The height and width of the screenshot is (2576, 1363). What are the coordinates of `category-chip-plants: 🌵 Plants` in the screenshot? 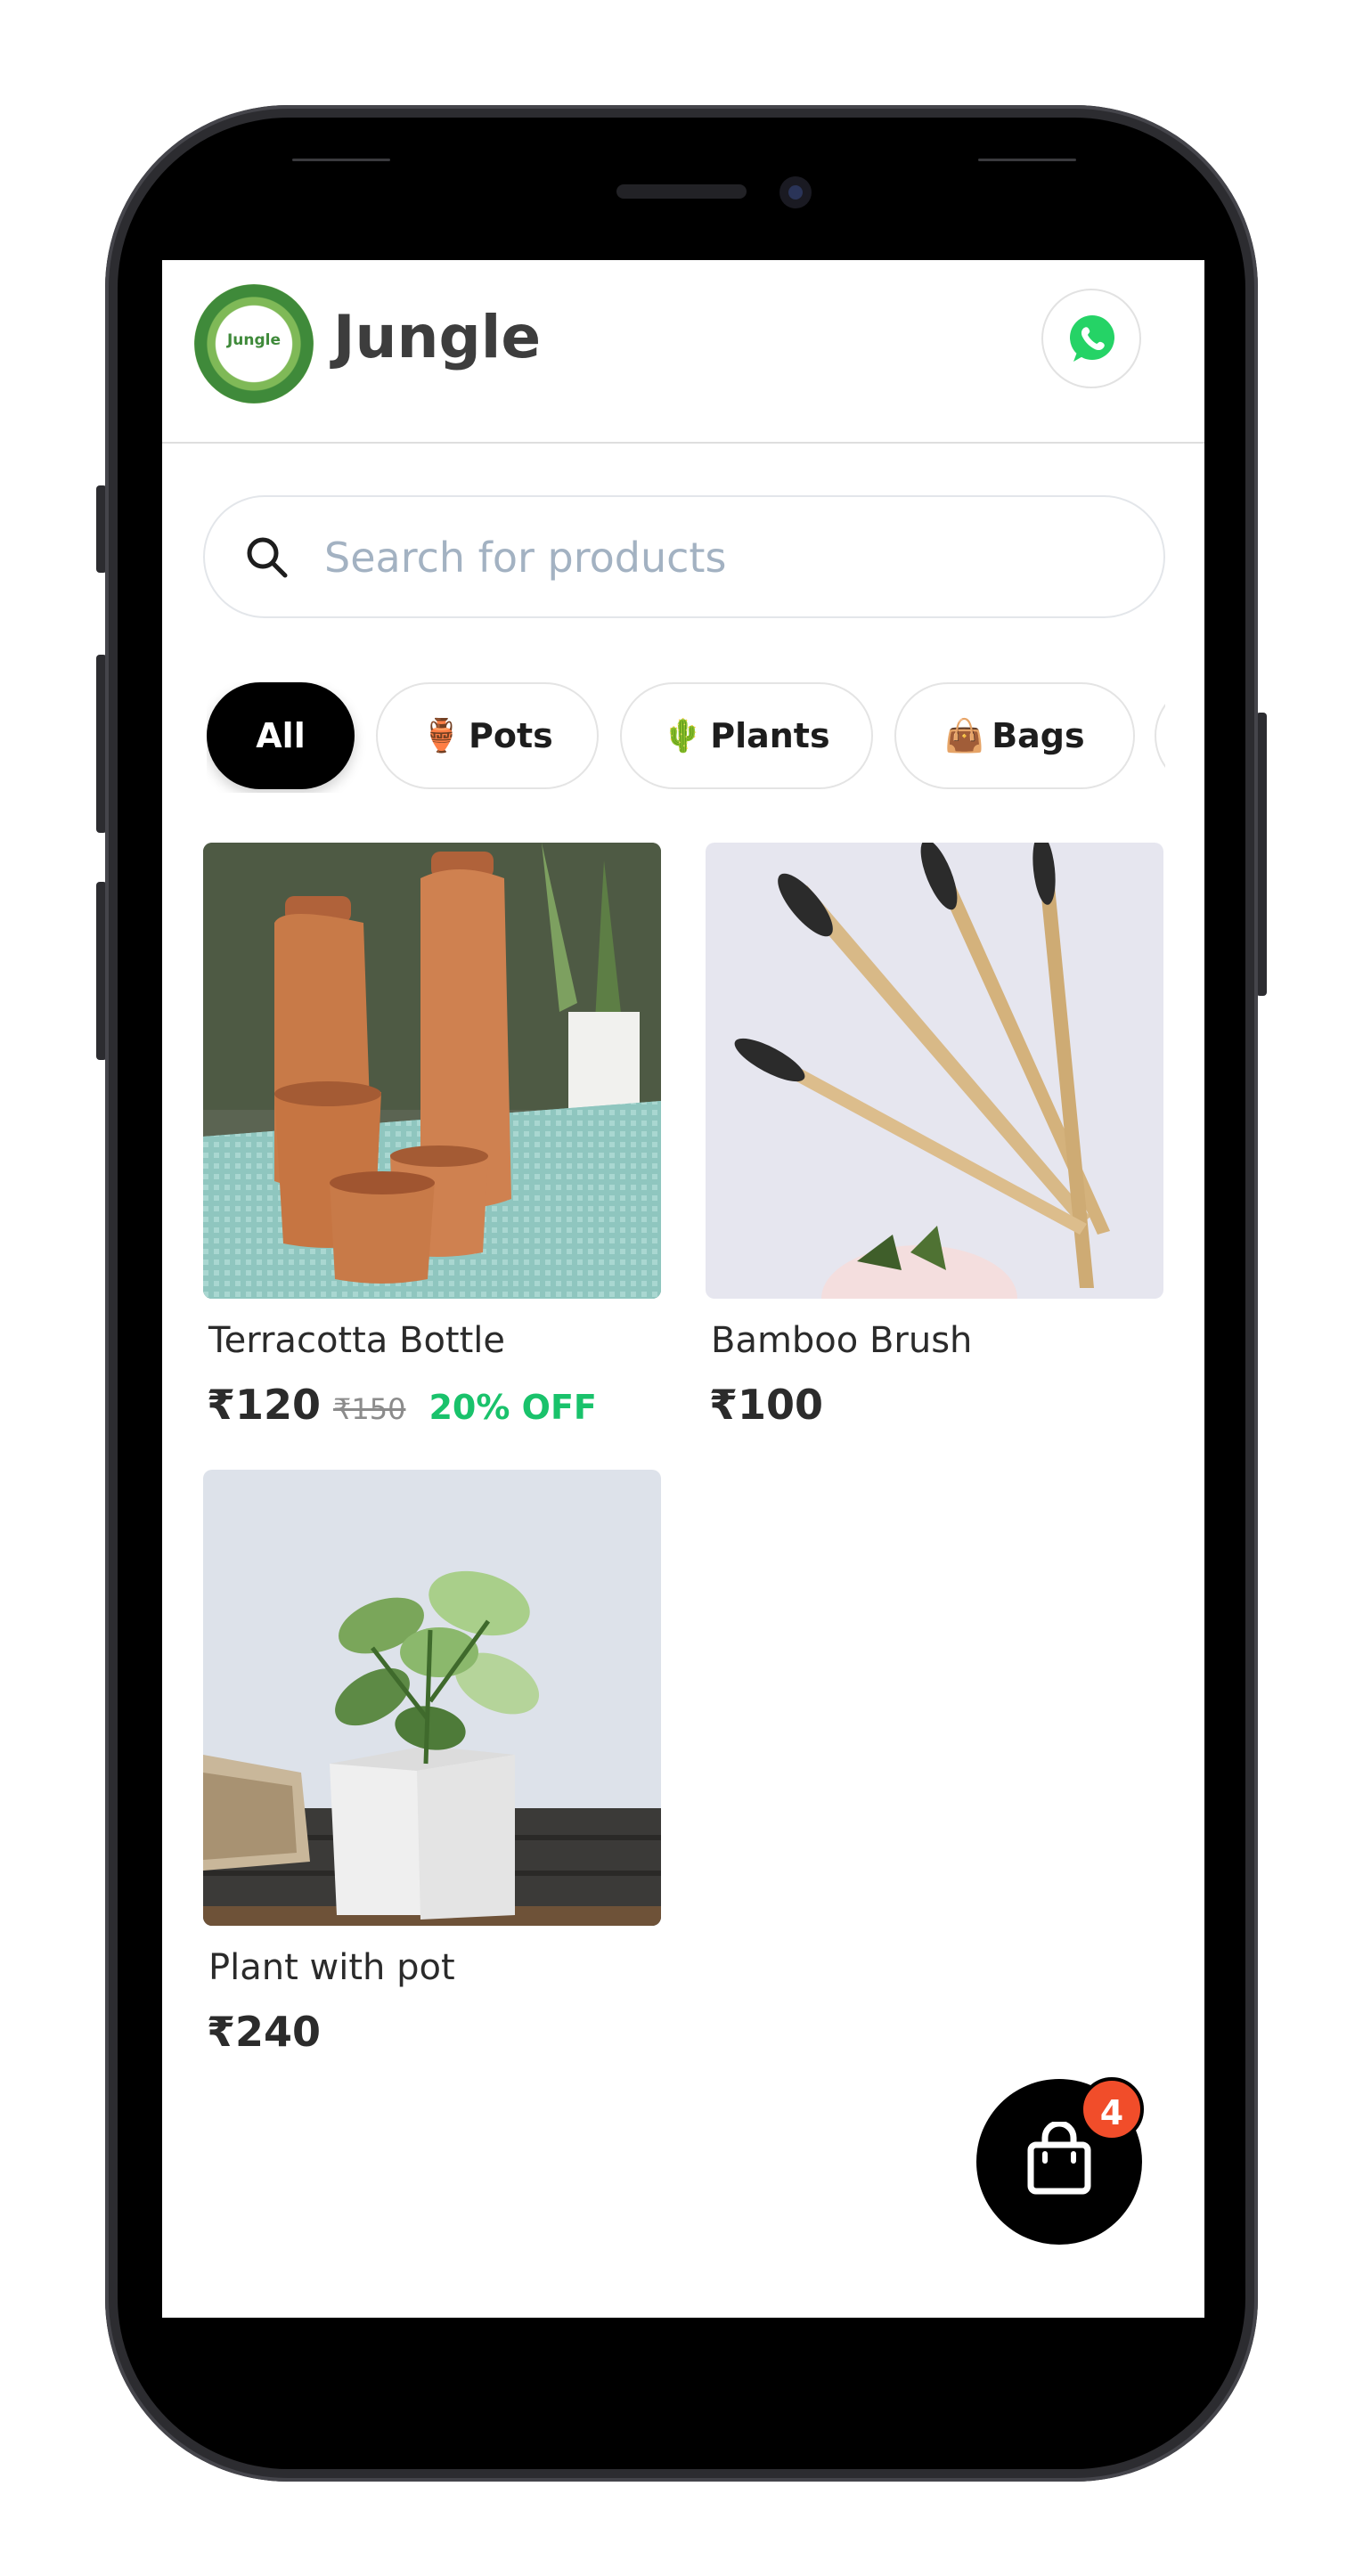 It's located at (747, 736).